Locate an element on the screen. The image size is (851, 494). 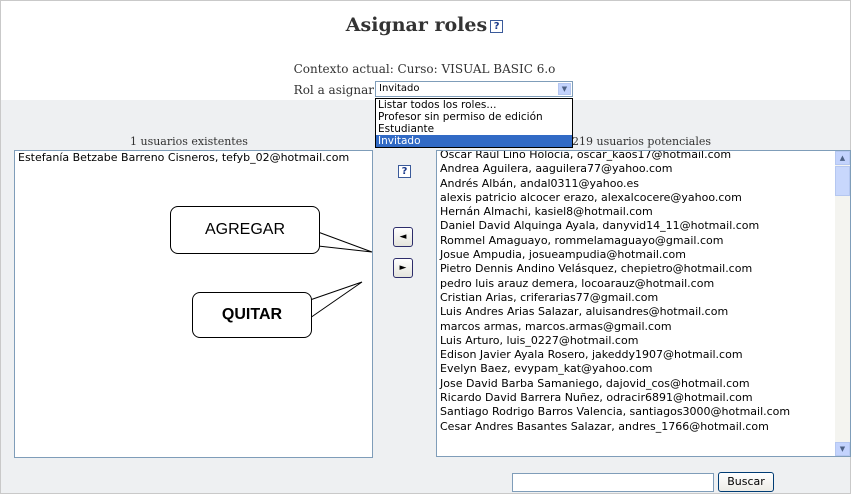
role-option-selected: Invitado is located at coordinates (474, 141).